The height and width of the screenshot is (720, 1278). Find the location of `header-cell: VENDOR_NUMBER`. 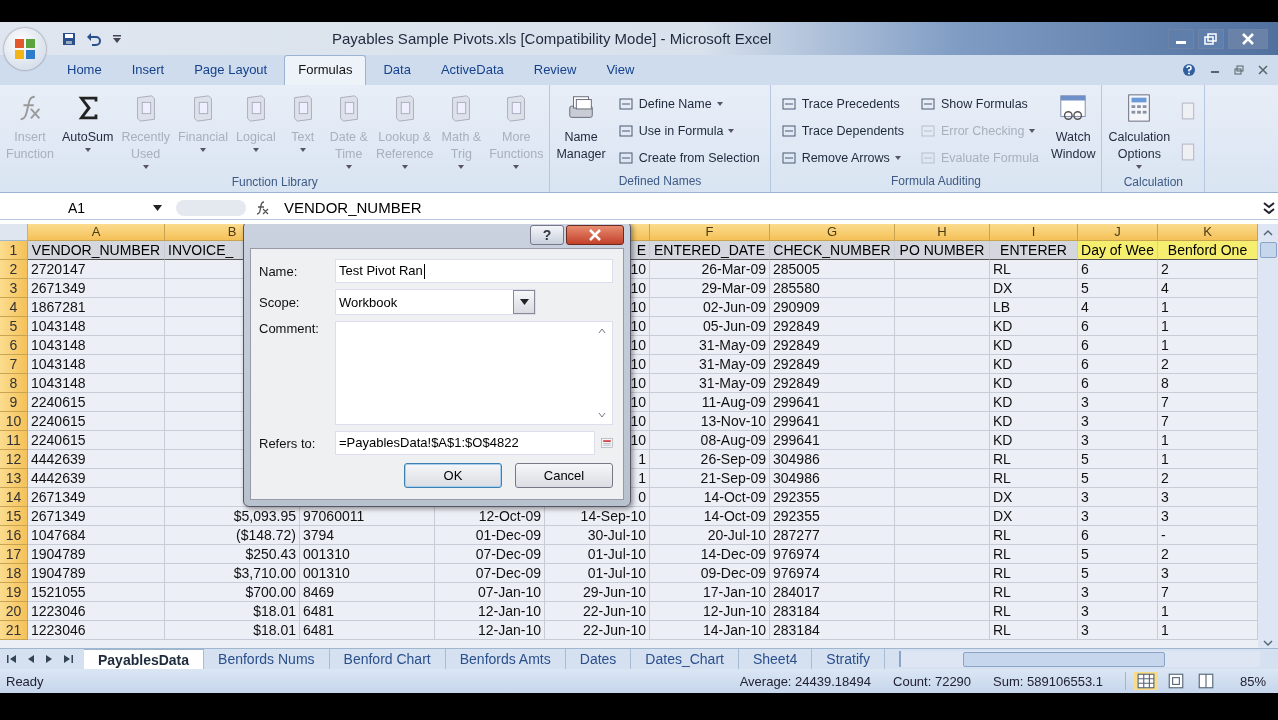

header-cell: VENDOR_NUMBER is located at coordinates (96, 250).